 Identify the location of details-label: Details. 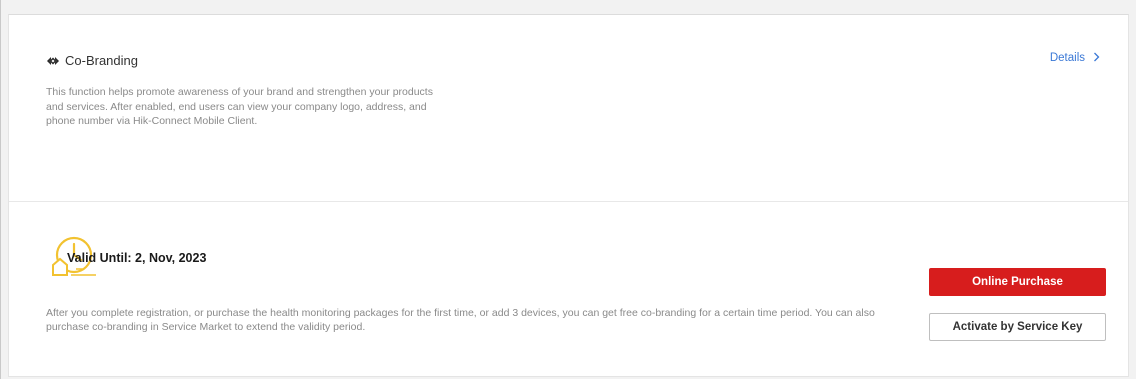
(1067, 57).